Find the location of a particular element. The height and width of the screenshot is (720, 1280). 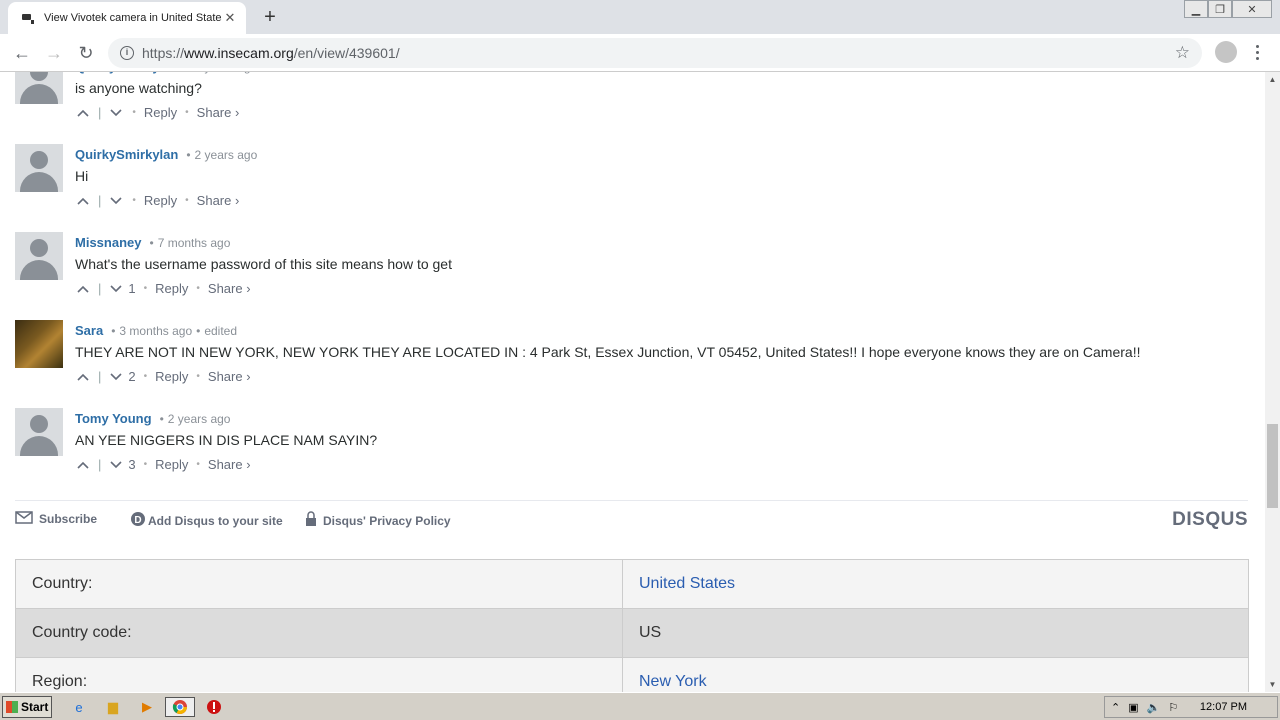

scroll-thumb is located at coordinates (1272, 466).